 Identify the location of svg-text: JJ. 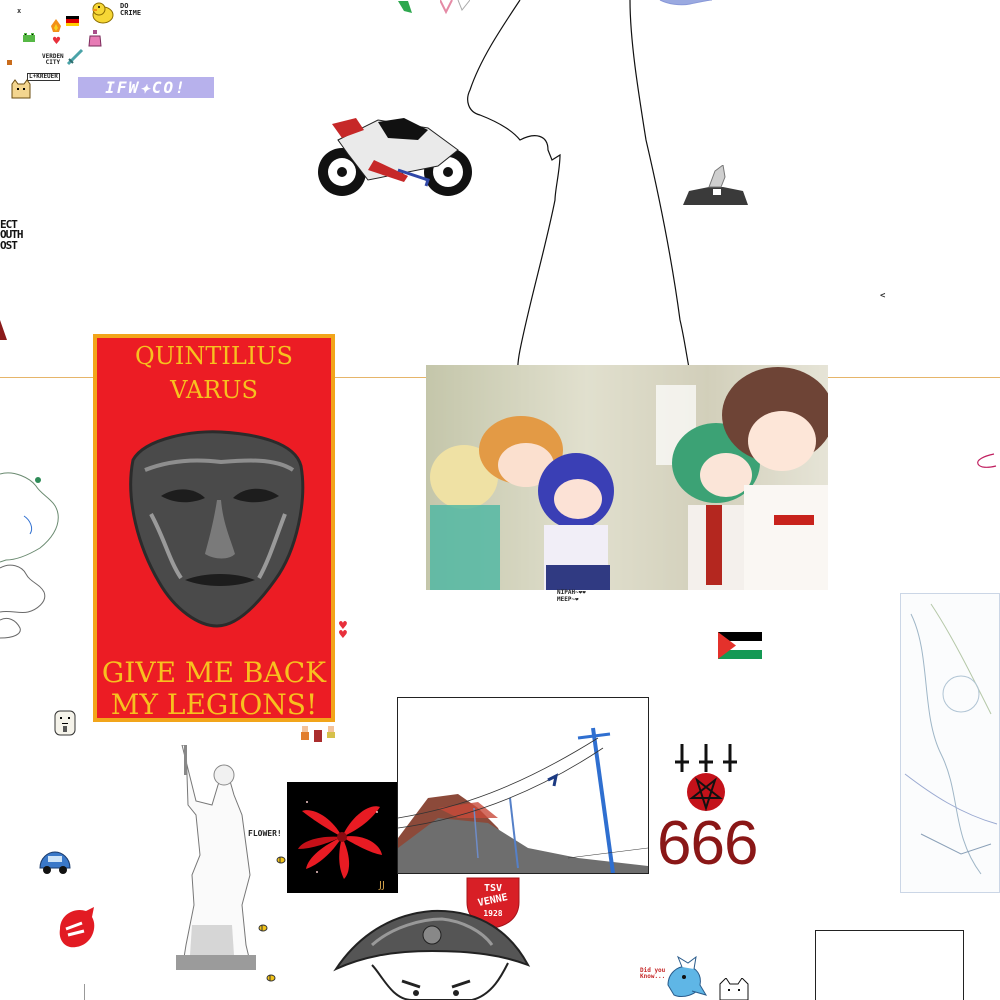
(381, 885).